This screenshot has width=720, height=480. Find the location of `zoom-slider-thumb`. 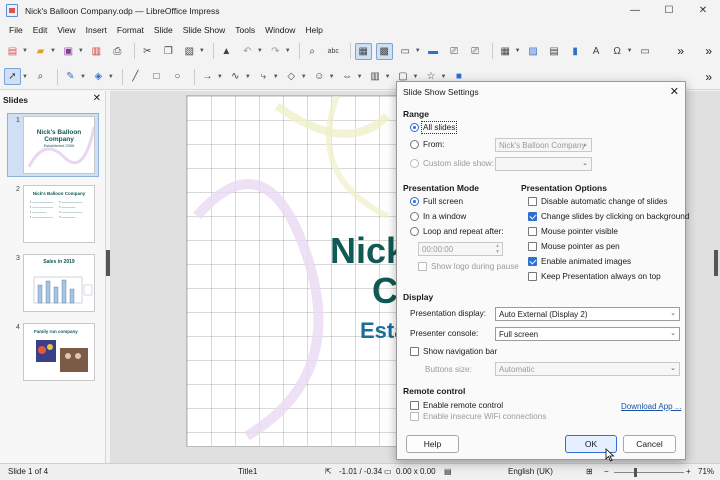

zoom-slider-thumb is located at coordinates (635, 472).